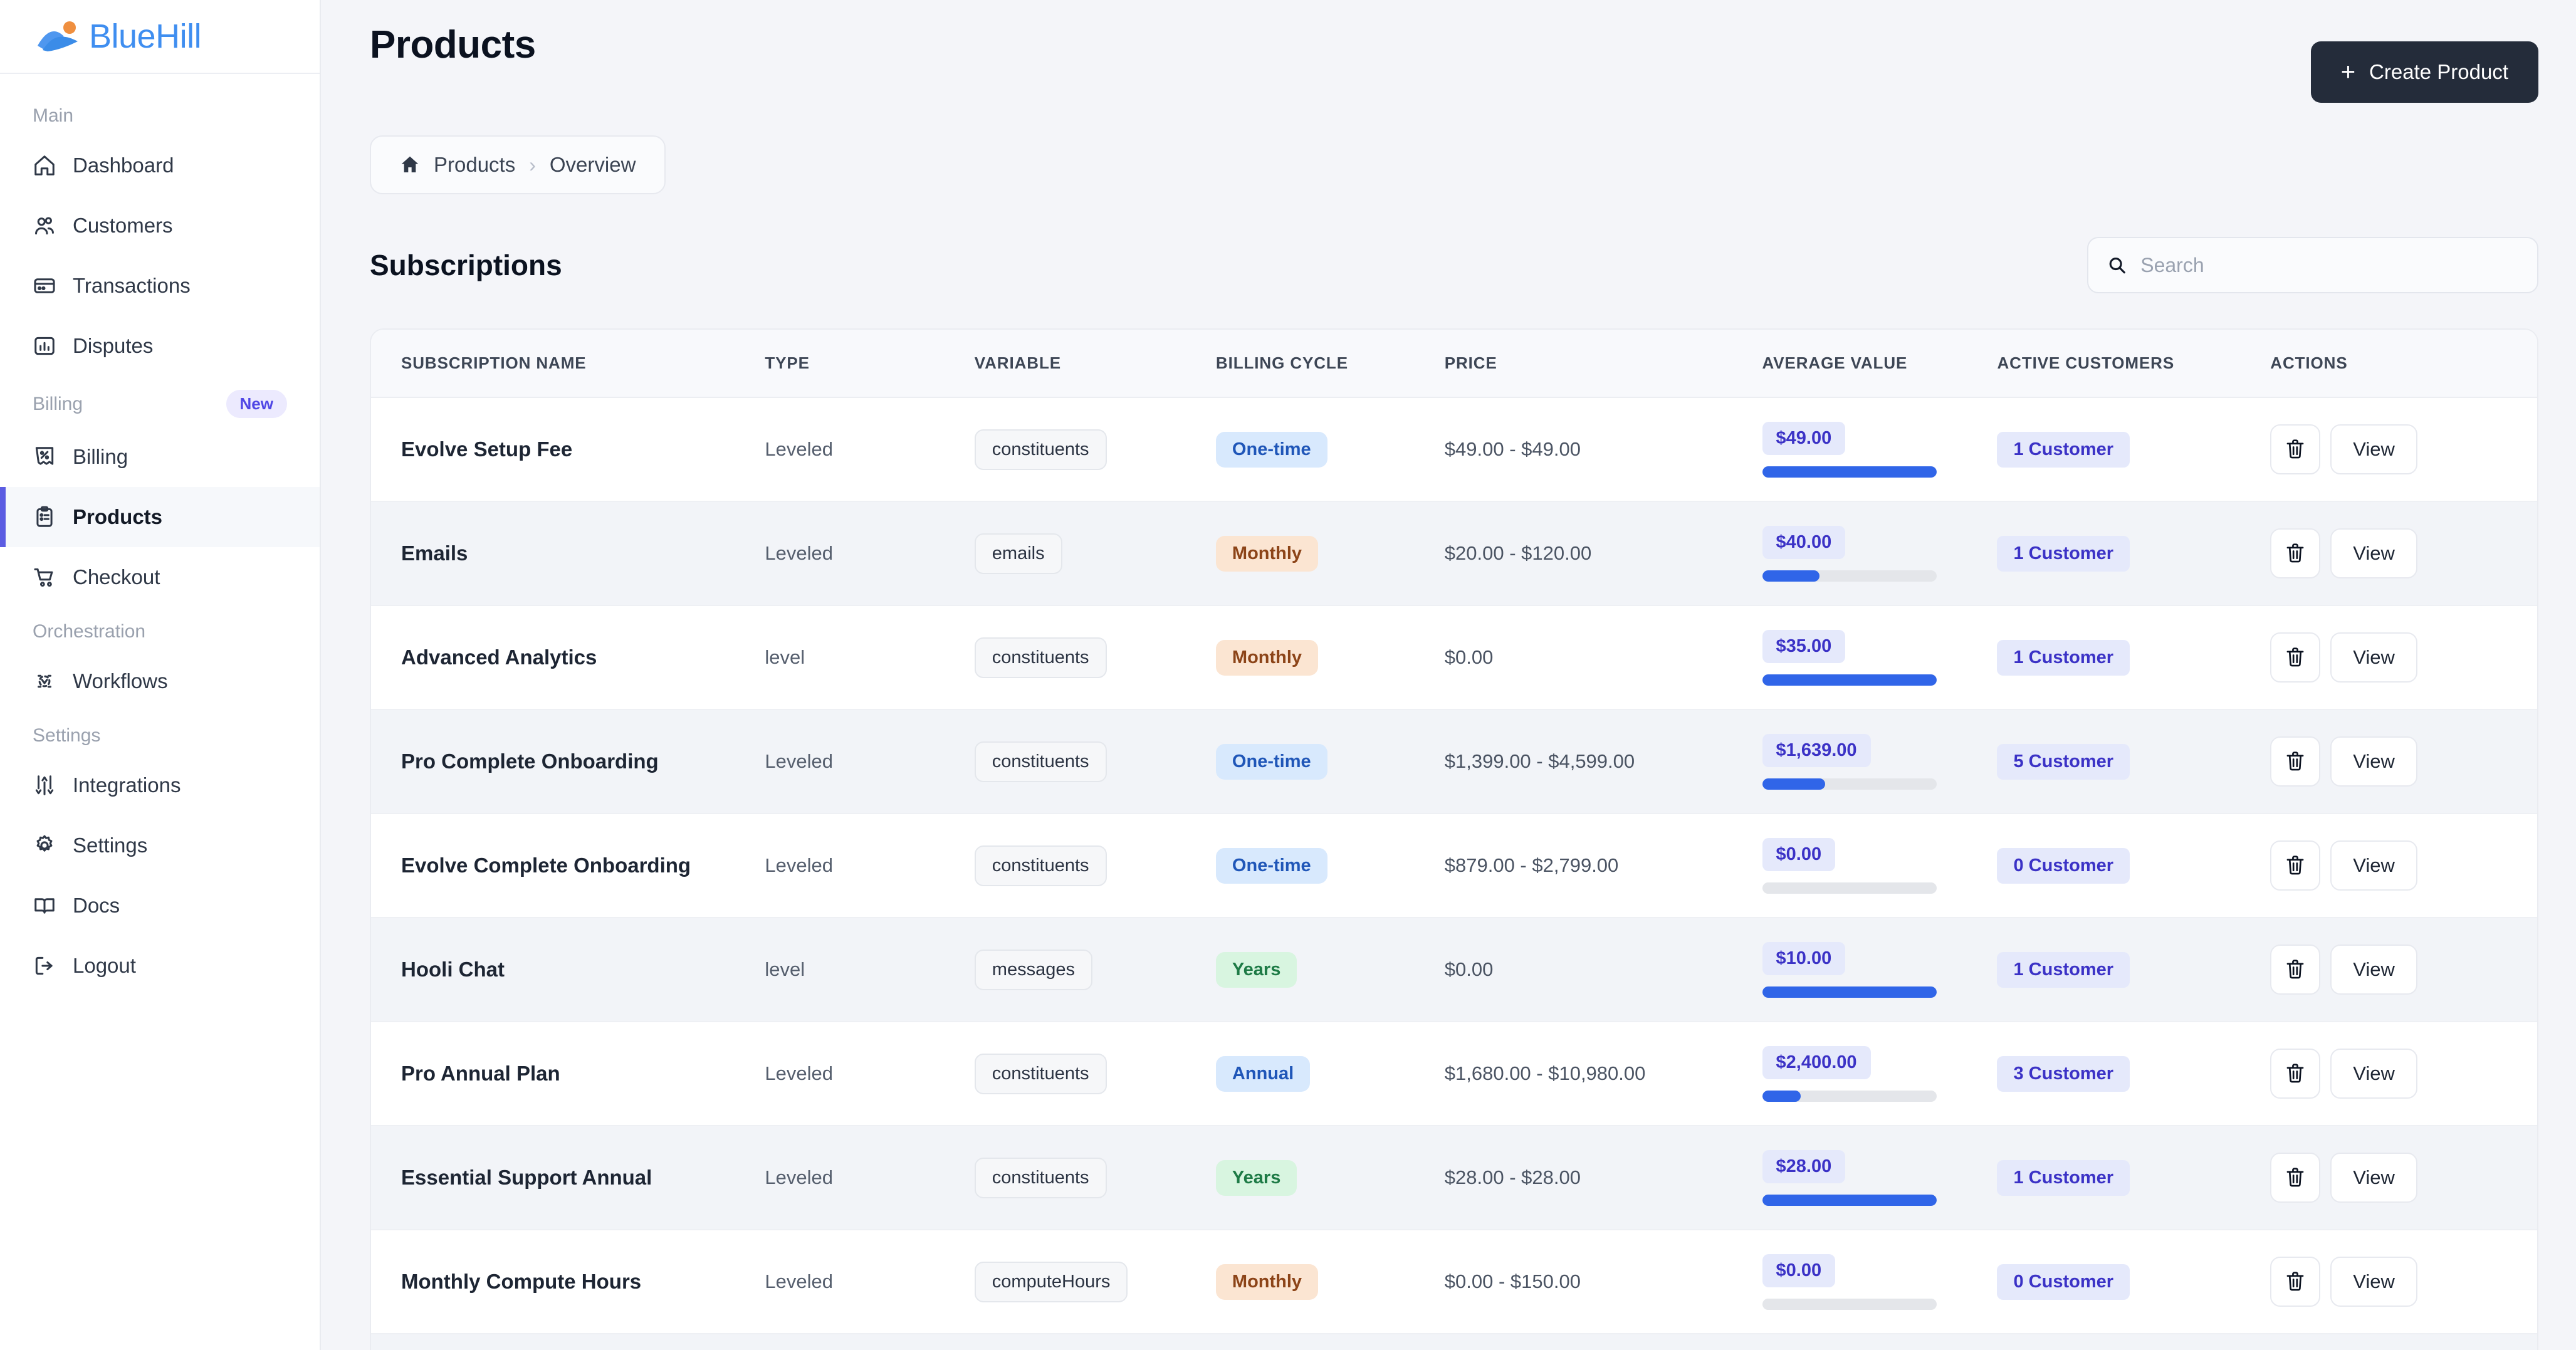 This screenshot has height=1350, width=2576. What do you see at coordinates (2134, 450) in the screenshot?
I see `cell-active-customers: 1 Customer` at bounding box center [2134, 450].